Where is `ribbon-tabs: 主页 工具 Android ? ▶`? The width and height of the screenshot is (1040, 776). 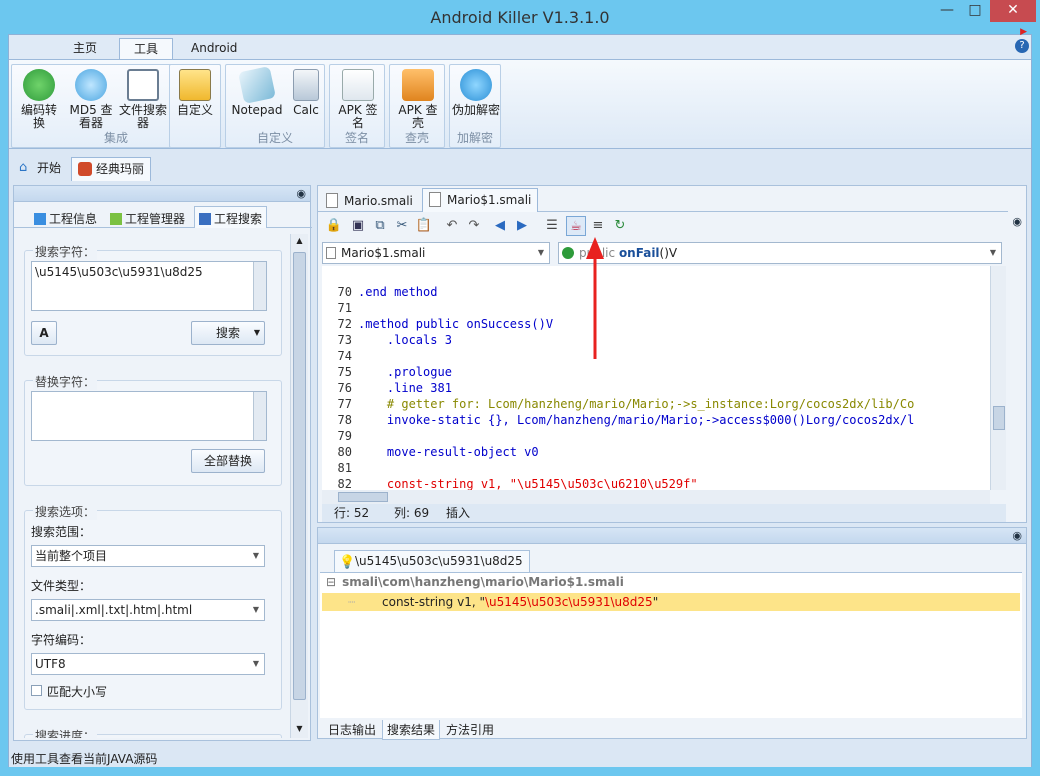
ribbon-tabs: 主页 工具 Android ? ▶ is located at coordinates (520, 43).